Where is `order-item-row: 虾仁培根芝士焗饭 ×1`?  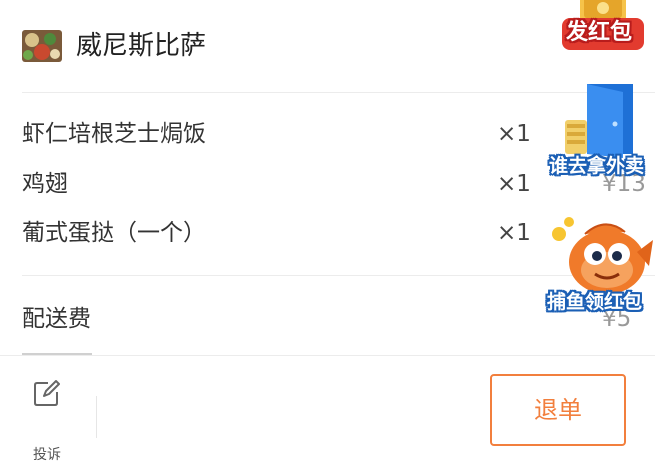 order-item-row: 虾仁培根芝士焗饭 ×1 is located at coordinates (322, 134).